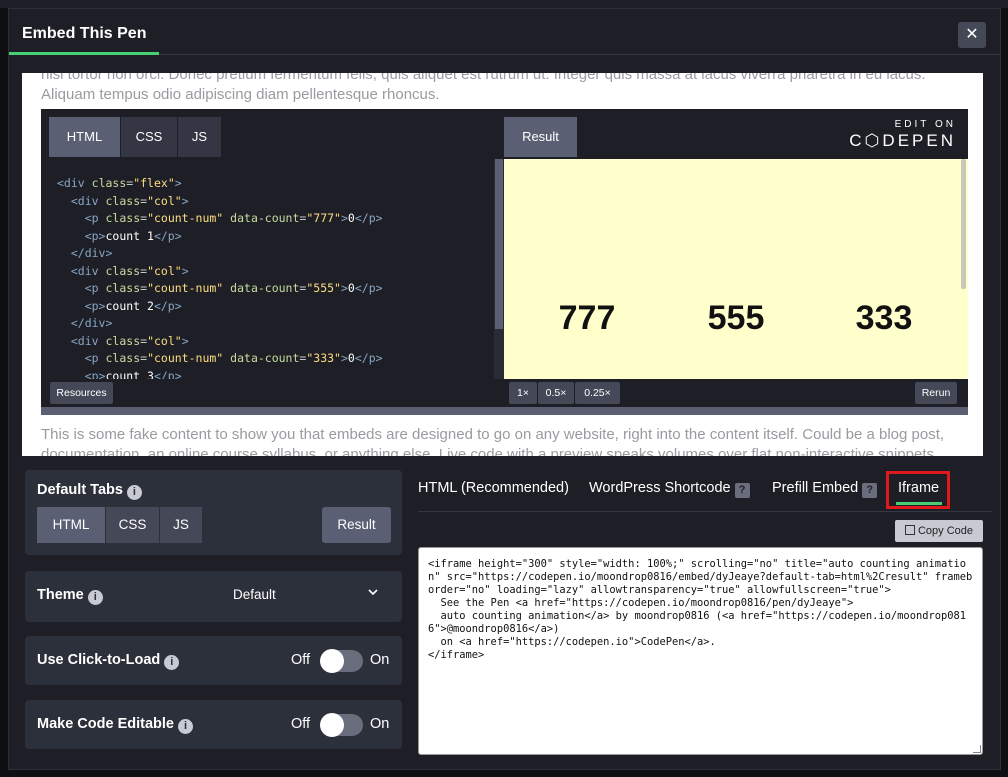 The width and height of the screenshot is (1008, 777). What do you see at coordinates (356, 525) in the screenshot?
I see `default-tab-result: Result` at bounding box center [356, 525].